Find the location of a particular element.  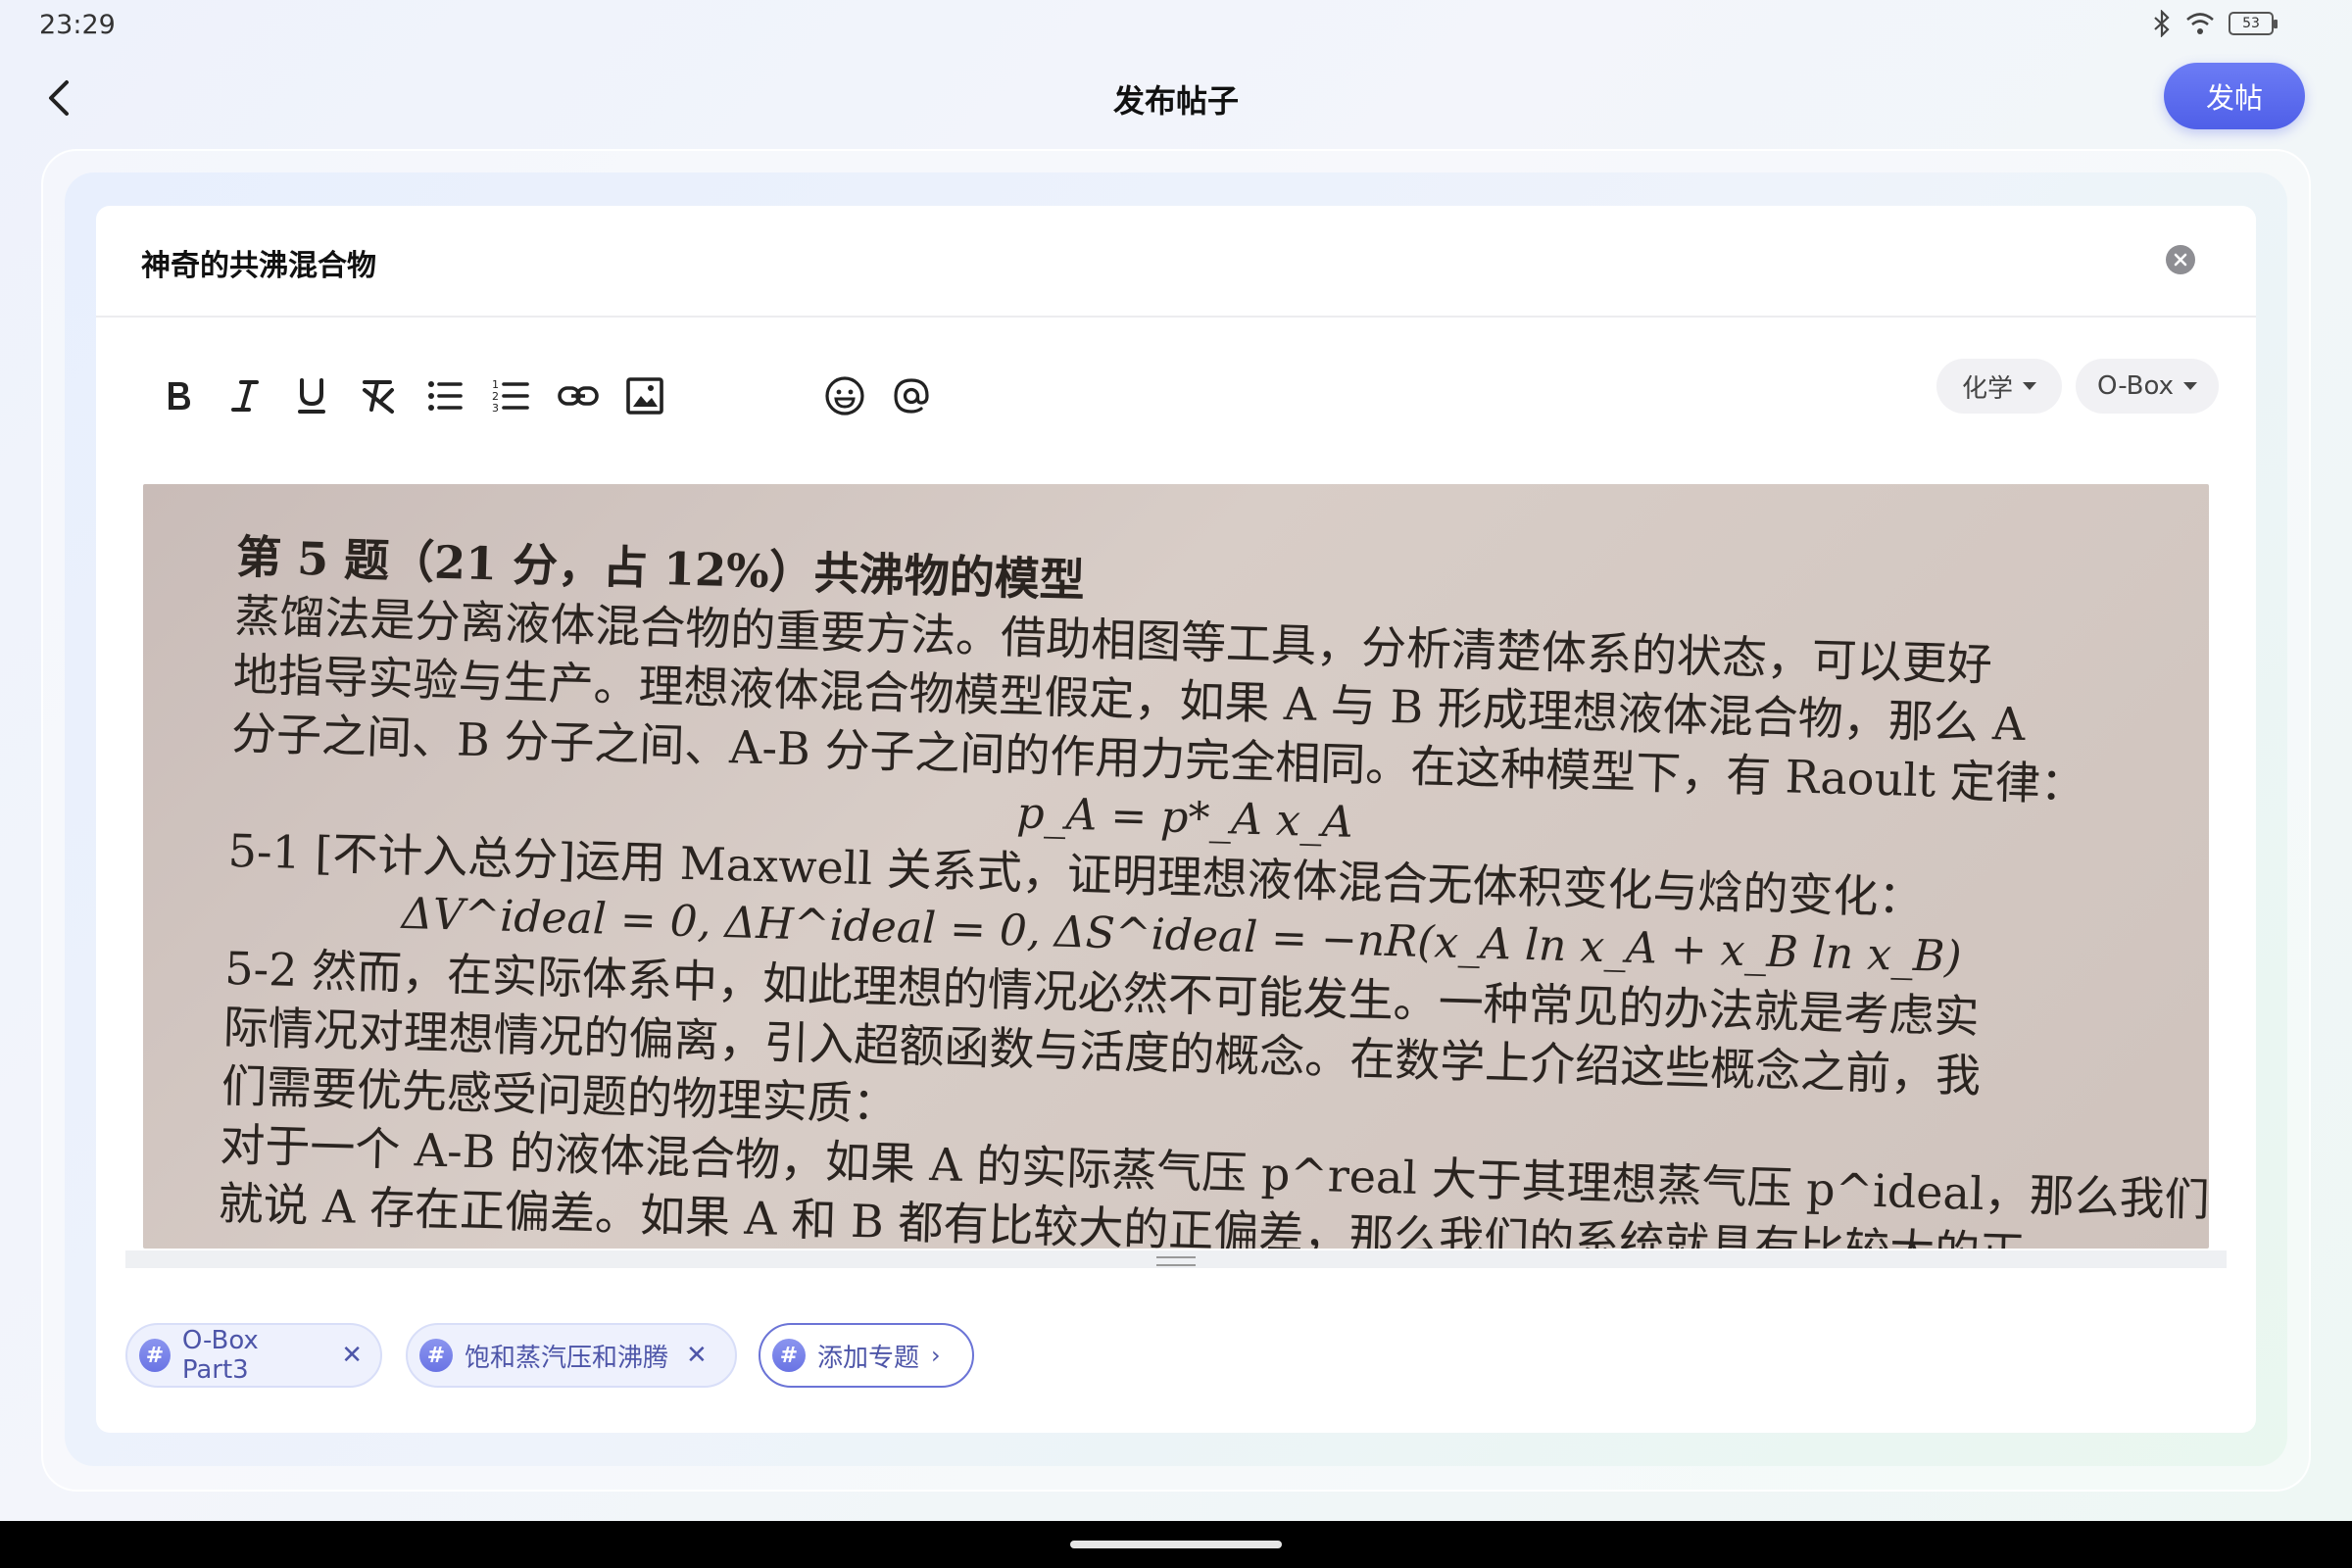

svg-text: 3 is located at coordinates (495, 409).